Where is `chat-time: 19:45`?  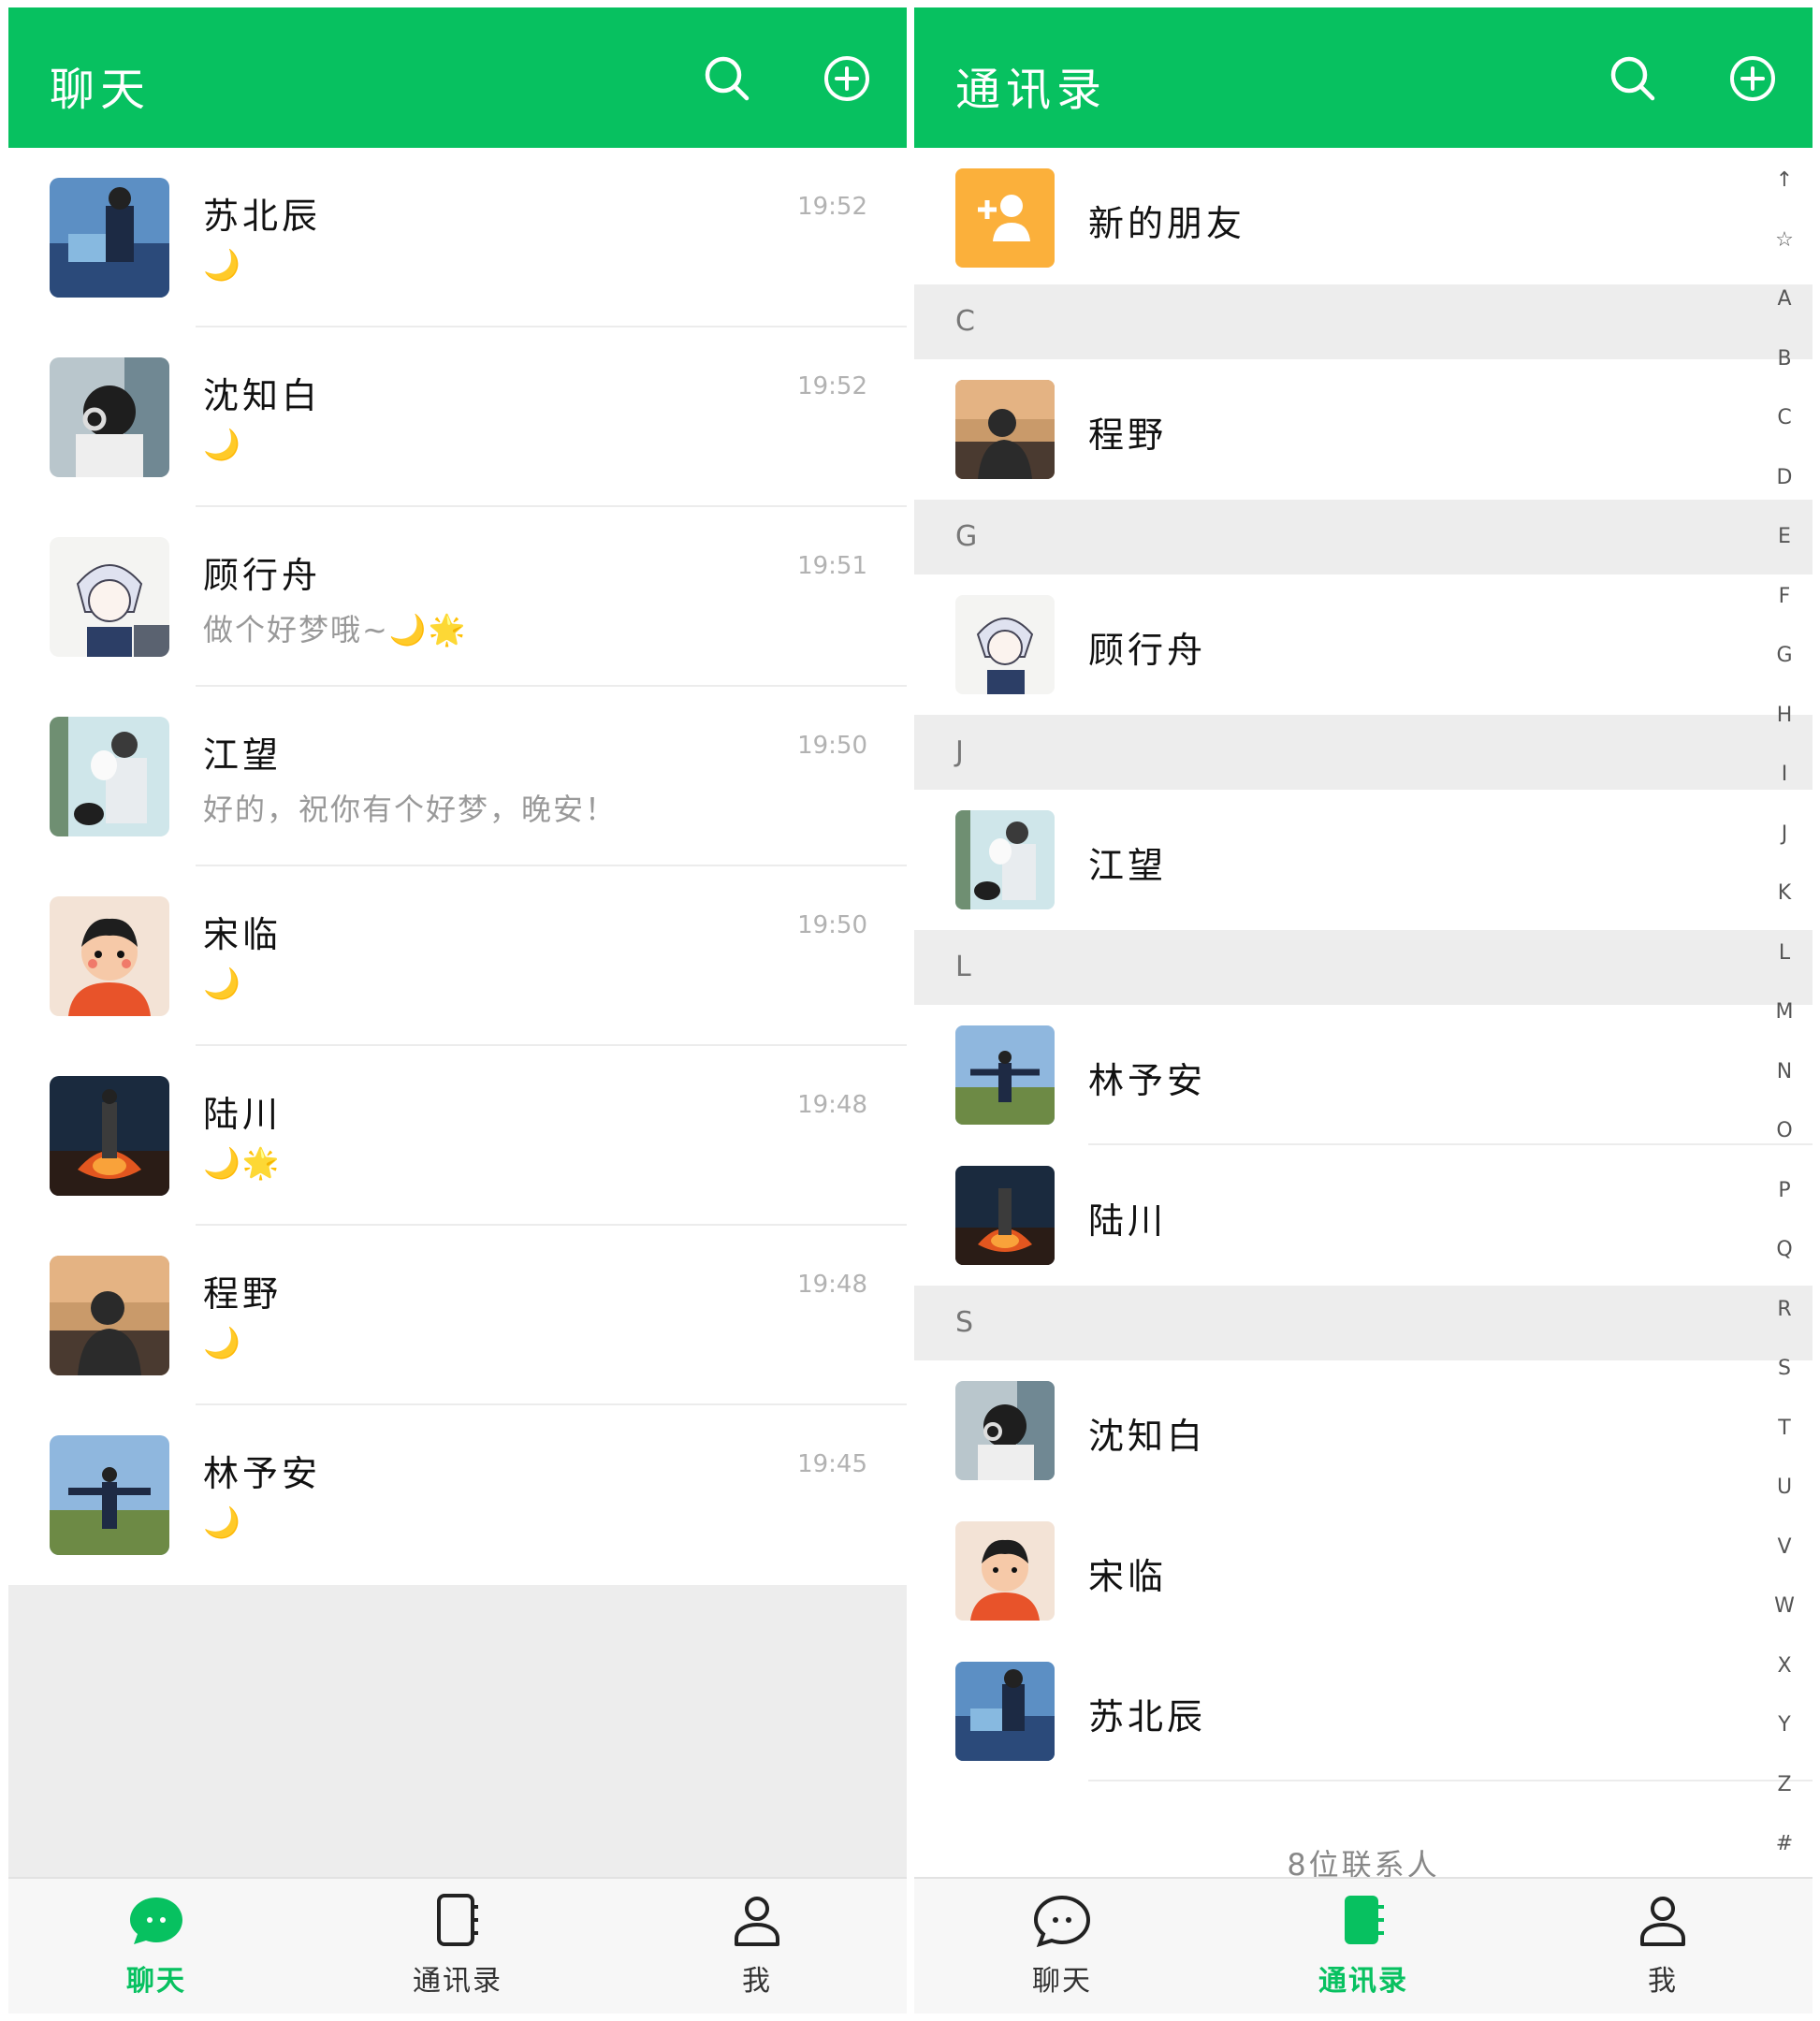
chat-time: 19:45 is located at coordinates (832, 1464).